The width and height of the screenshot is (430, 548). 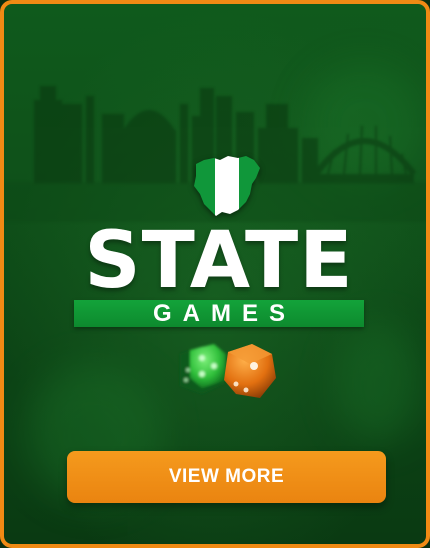 What do you see at coordinates (226, 477) in the screenshot?
I see `view-more-button: VIEW MORE` at bounding box center [226, 477].